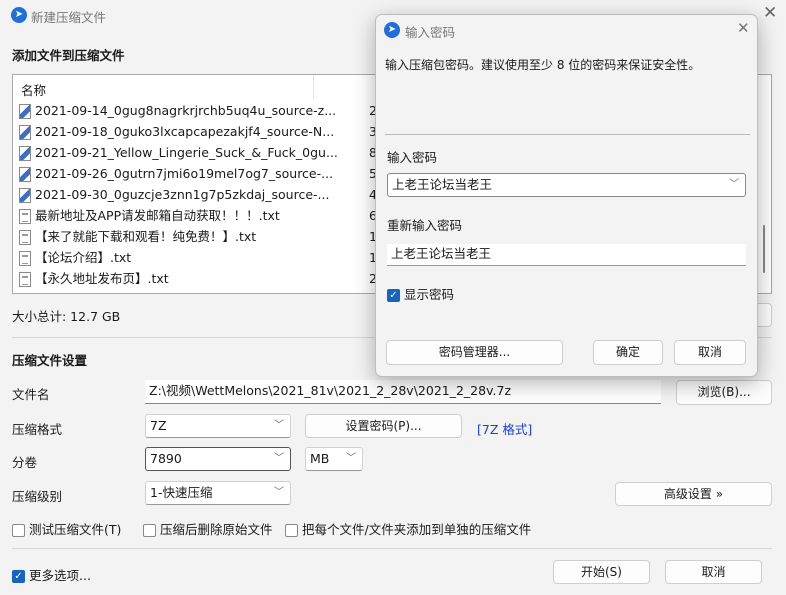 The width and height of the screenshot is (786, 595). Describe the element at coordinates (764, 249) in the screenshot. I see `scrollbar-thumb` at that location.